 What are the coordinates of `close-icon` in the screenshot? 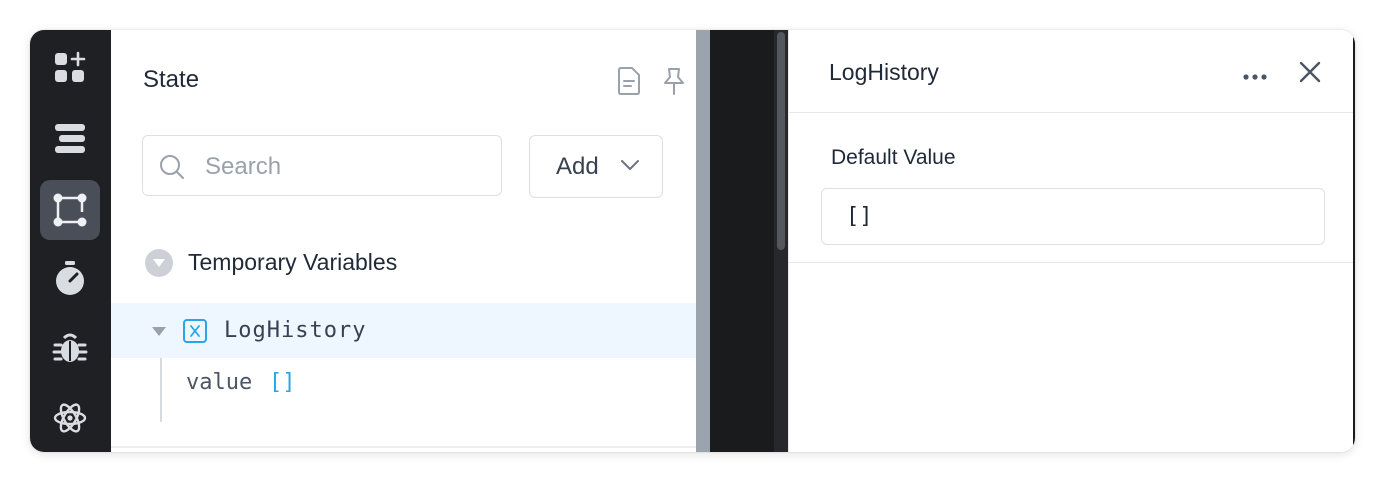 It's located at (1310, 72).